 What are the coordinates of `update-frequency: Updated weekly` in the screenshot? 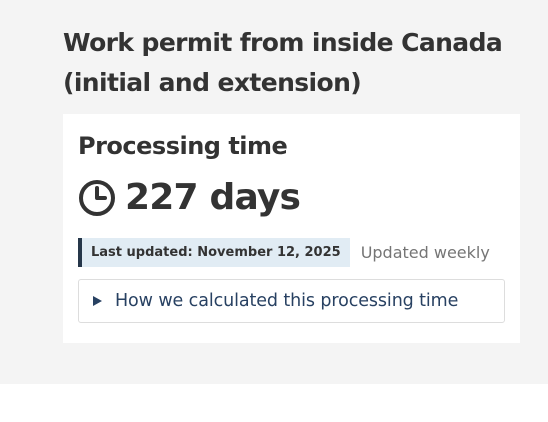 It's located at (425, 252).